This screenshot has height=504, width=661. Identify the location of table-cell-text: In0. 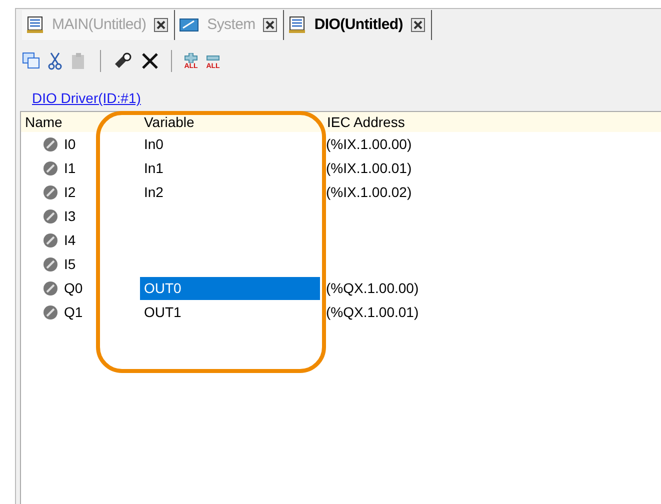
(154, 144).